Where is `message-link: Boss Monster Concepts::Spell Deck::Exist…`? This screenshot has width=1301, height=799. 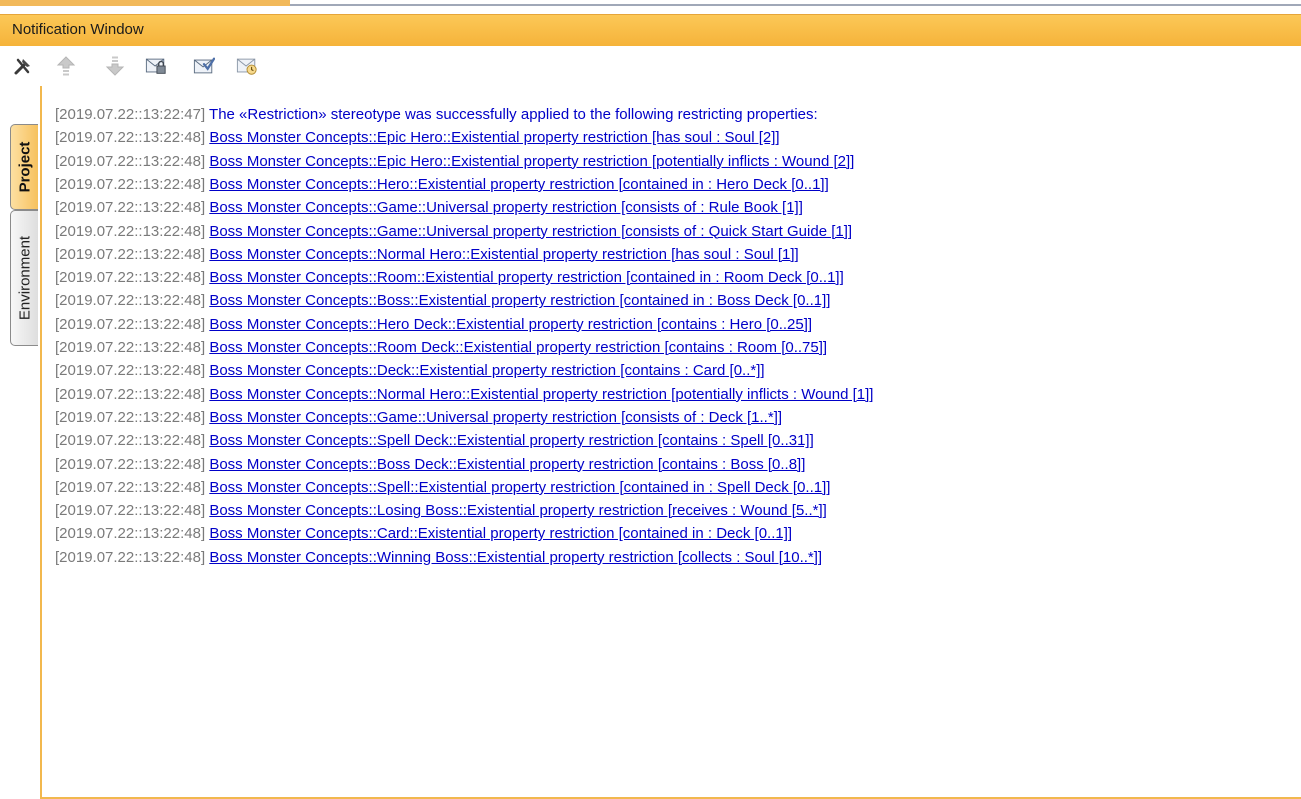
message-link: Boss Monster Concepts::Spell Deck::Exist… is located at coordinates (511, 440).